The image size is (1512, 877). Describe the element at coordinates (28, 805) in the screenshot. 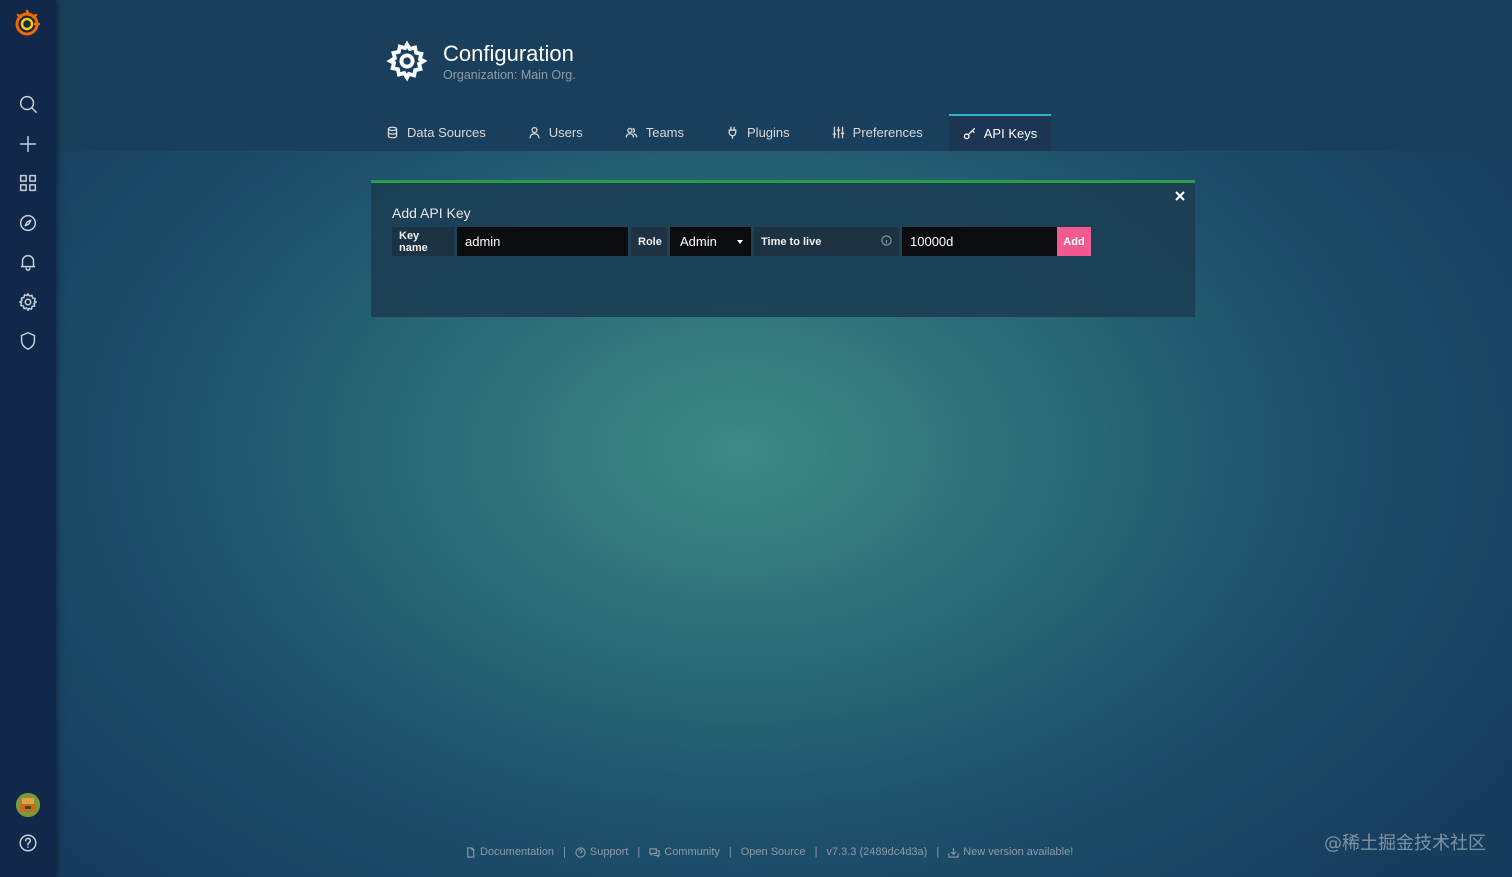

I see `avatar` at that location.